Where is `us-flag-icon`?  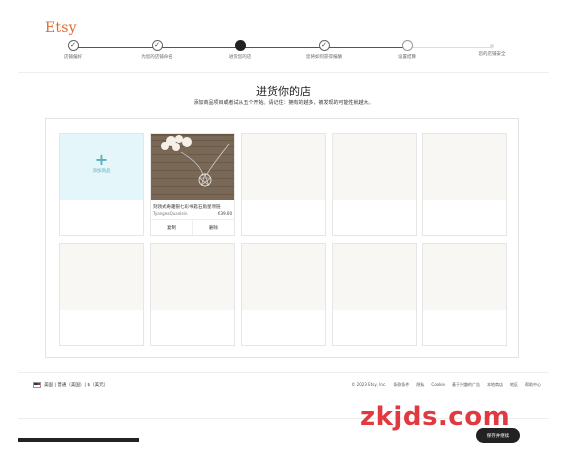
us-flag-icon is located at coordinates (37, 385).